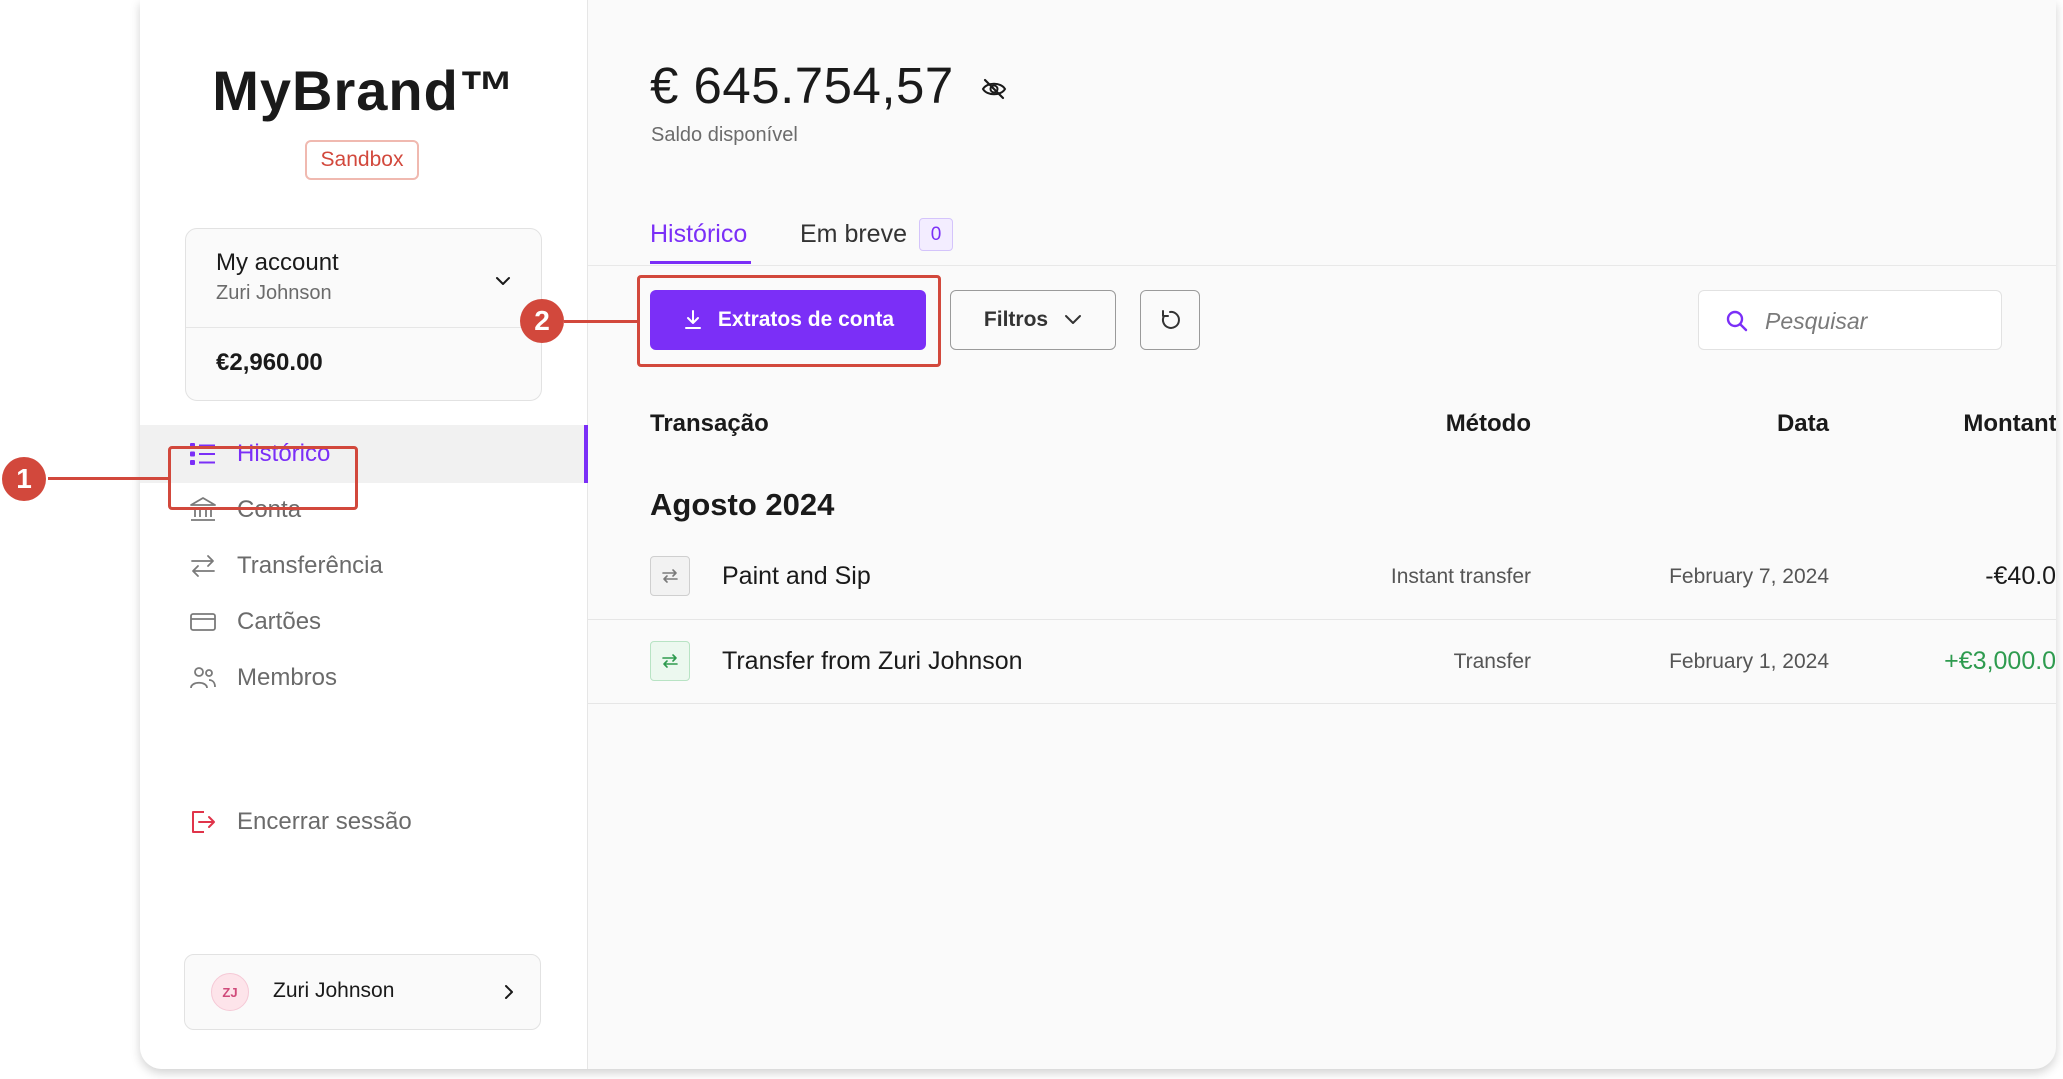 The image size is (2063, 1079). I want to click on account-statements-label: Extratos de conta, so click(806, 319).